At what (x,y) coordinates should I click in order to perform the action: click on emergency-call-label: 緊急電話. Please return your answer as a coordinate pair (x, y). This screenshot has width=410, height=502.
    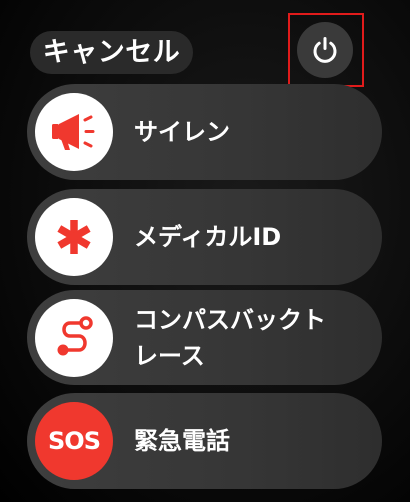
    Looking at the image, I should click on (182, 441).